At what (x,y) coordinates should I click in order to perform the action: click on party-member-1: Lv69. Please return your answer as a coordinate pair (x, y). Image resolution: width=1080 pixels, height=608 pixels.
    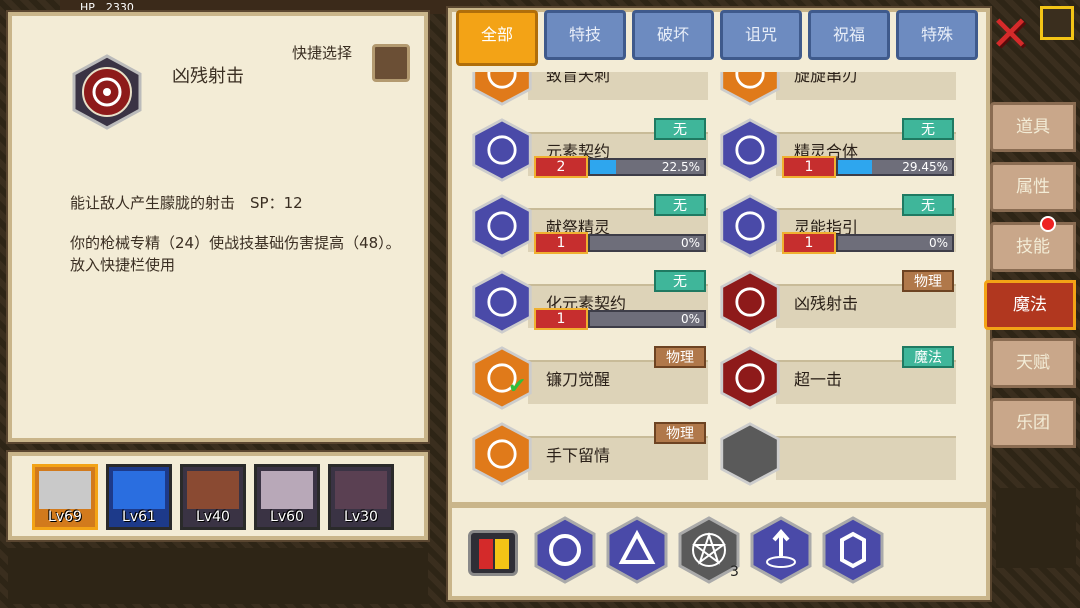
    Looking at the image, I should click on (65, 497).